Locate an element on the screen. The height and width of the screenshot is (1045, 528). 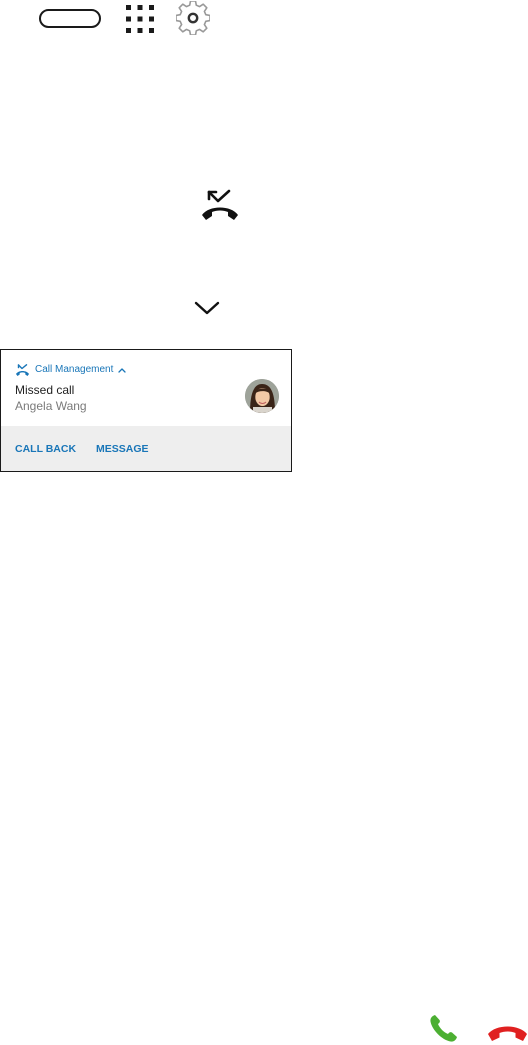
notification-header: Call Management is located at coordinates (71, 370).